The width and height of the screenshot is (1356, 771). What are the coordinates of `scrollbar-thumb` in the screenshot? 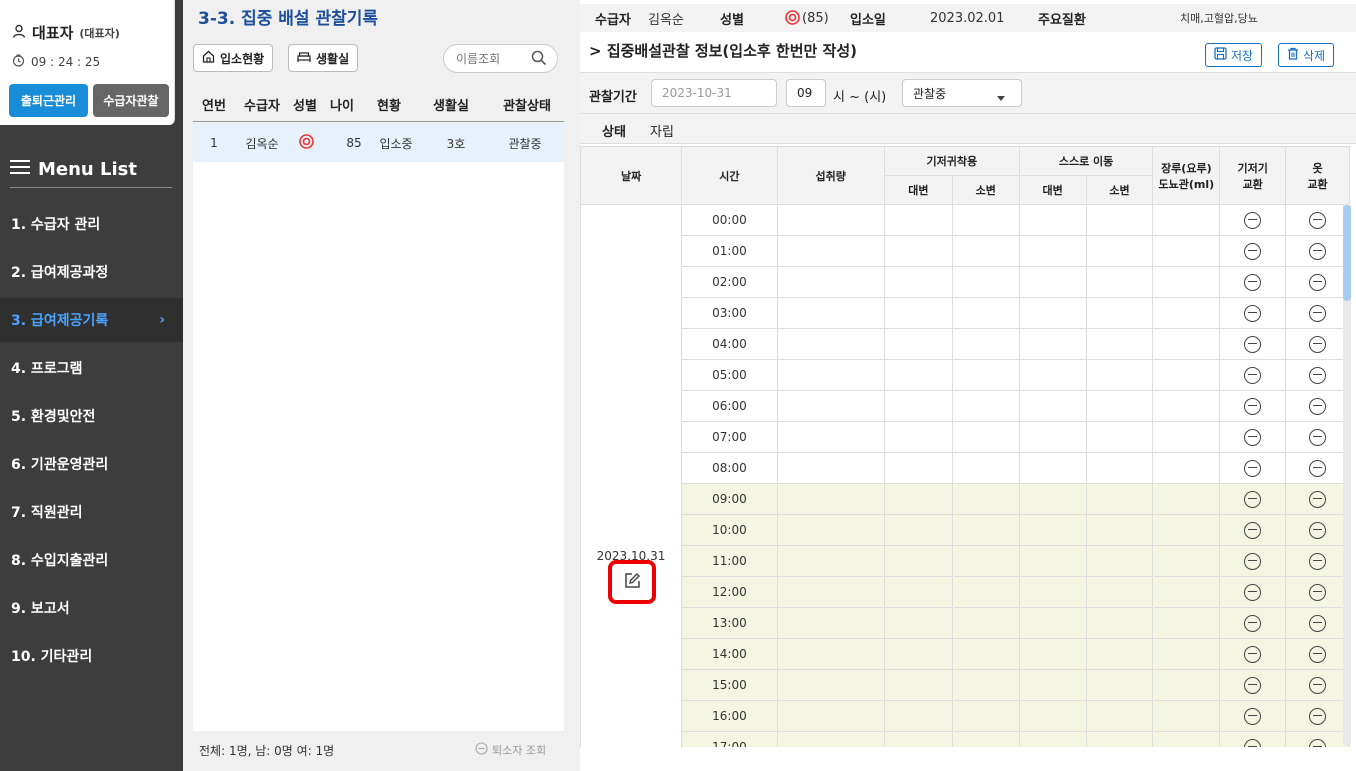 It's located at (1347, 253).